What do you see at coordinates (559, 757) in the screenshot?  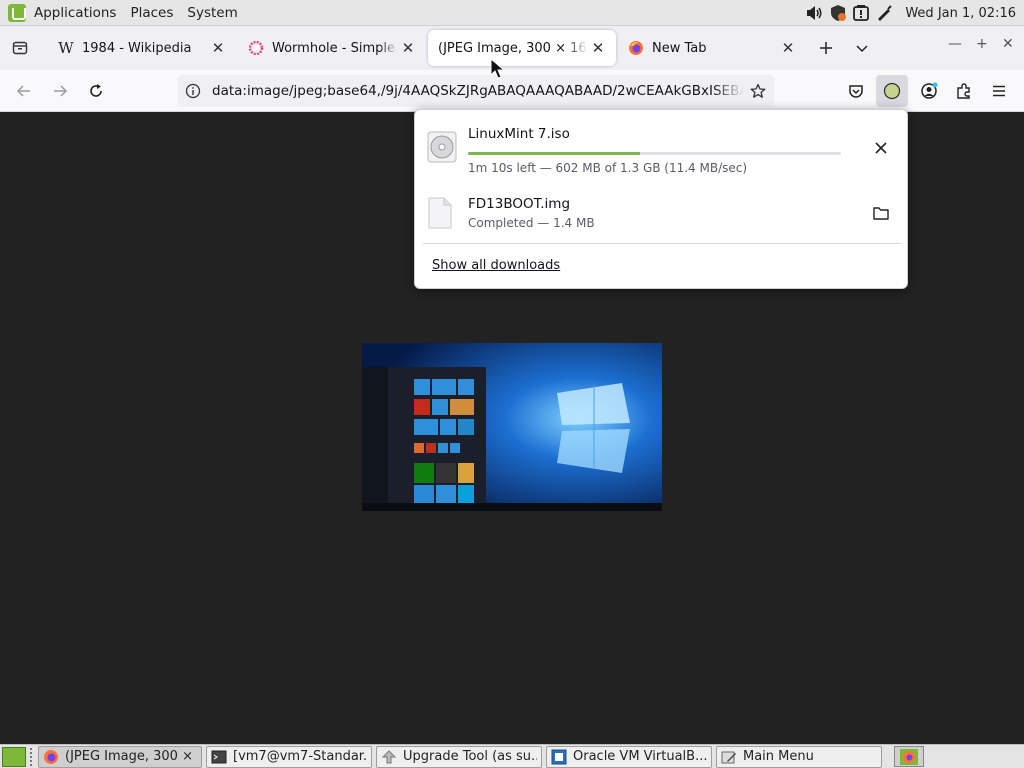 I see `virtualbox-icon` at bounding box center [559, 757].